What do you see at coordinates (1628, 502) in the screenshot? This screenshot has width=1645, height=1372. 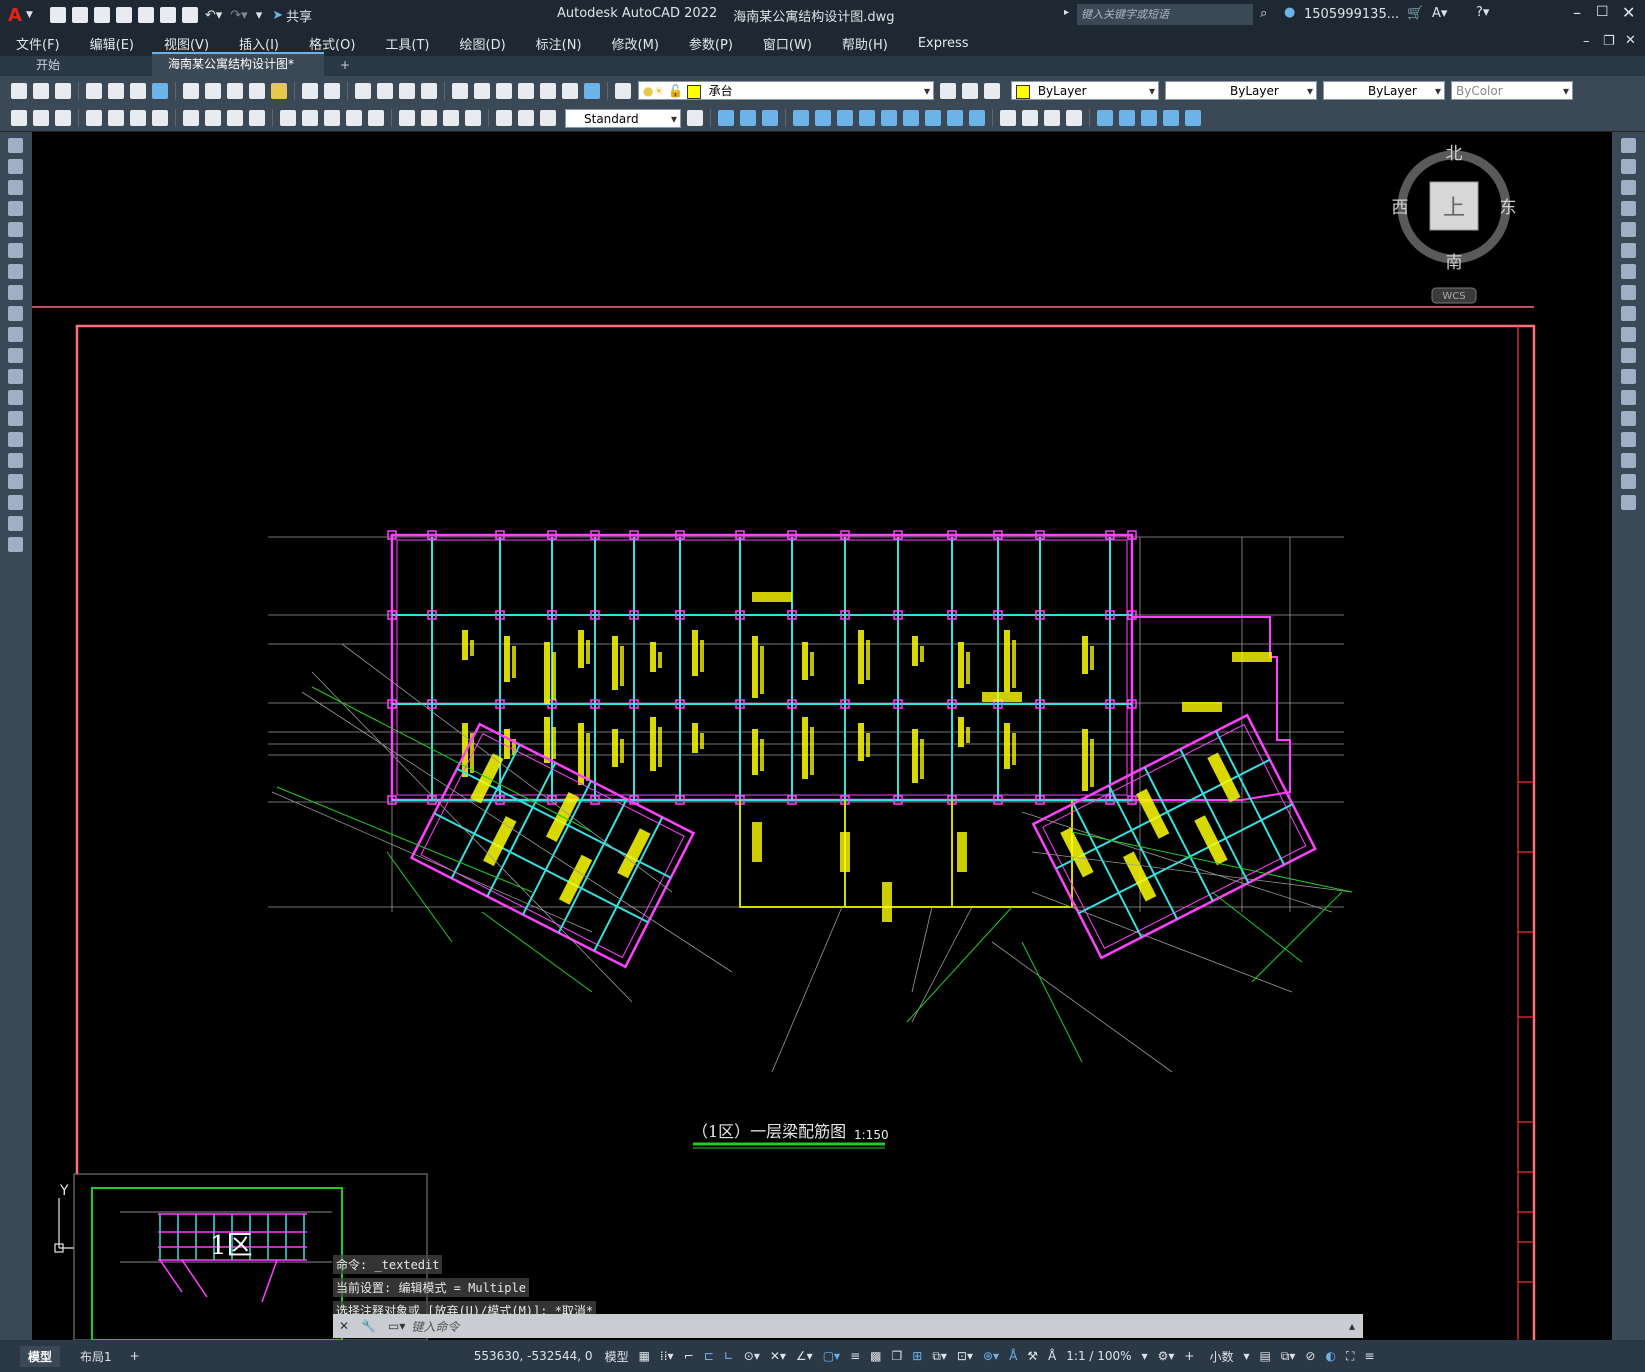 I see `explode-icon` at bounding box center [1628, 502].